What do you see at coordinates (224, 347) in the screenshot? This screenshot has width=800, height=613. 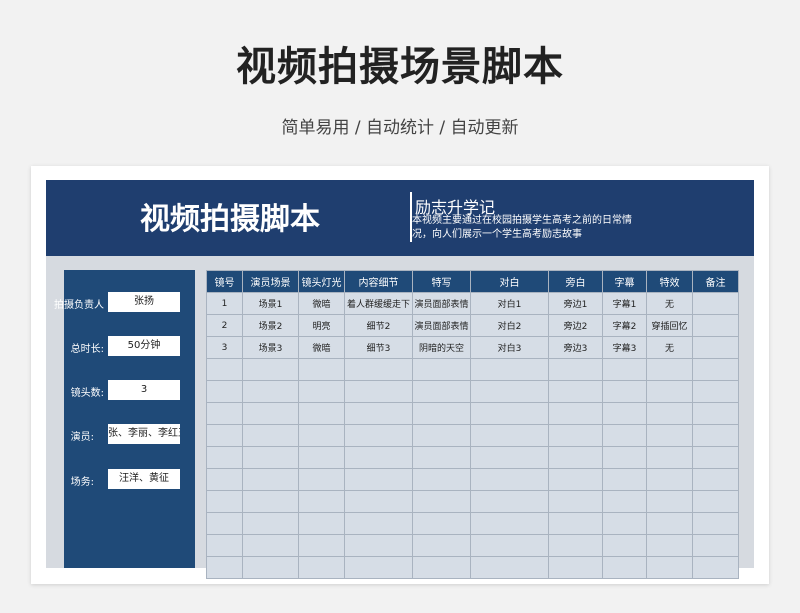 I see `table-cell: 3` at bounding box center [224, 347].